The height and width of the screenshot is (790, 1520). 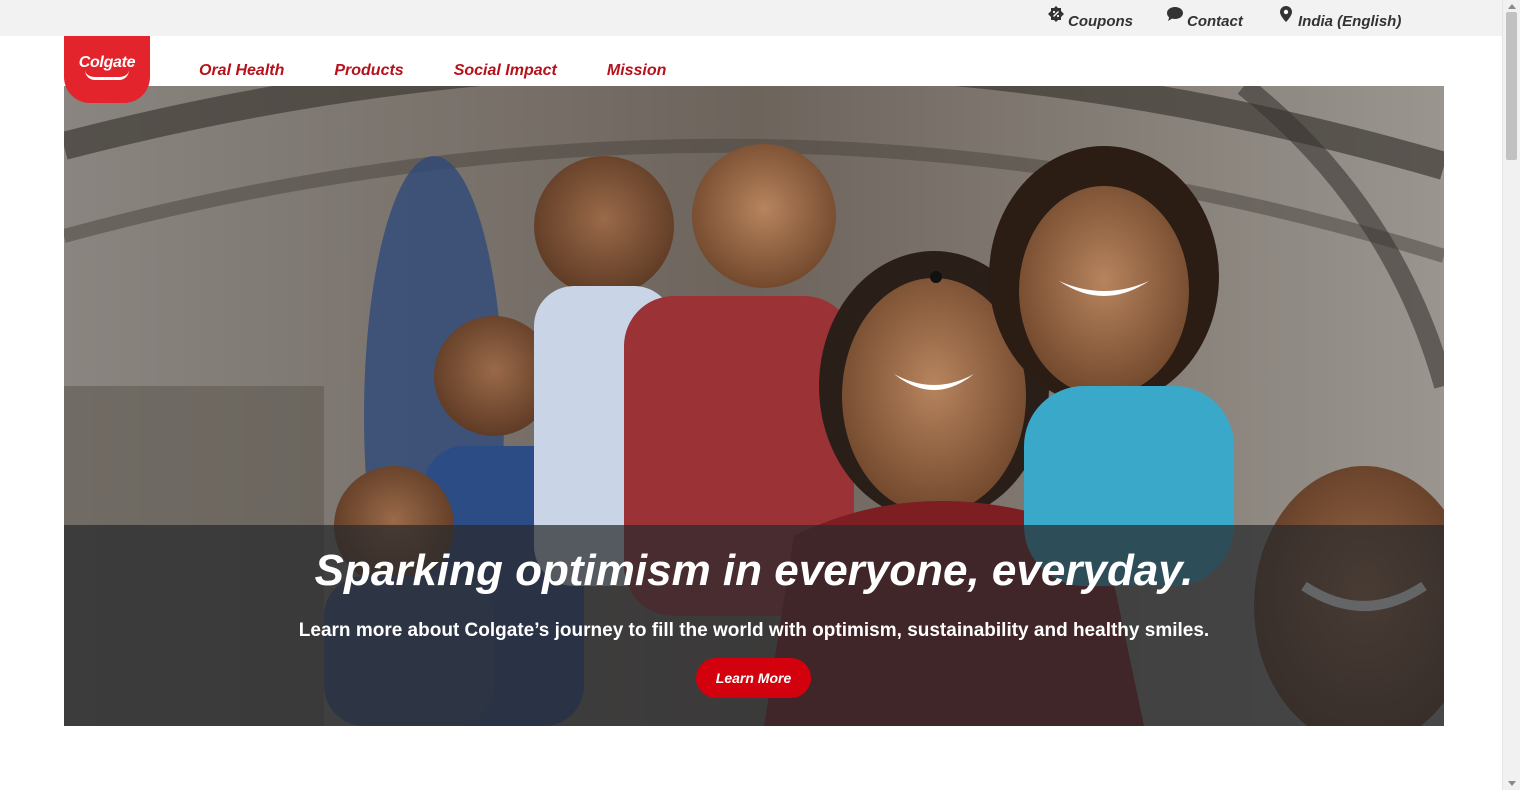 What do you see at coordinates (505, 71) in the screenshot?
I see `nav-item-social-impact: Social Impact` at bounding box center [505, 71].